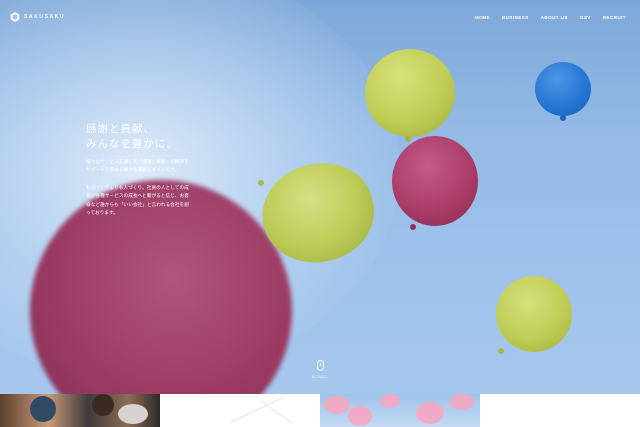  Describe the element at coordinates (15, 17) in the screenshot. I see `logo-icon` at that location.